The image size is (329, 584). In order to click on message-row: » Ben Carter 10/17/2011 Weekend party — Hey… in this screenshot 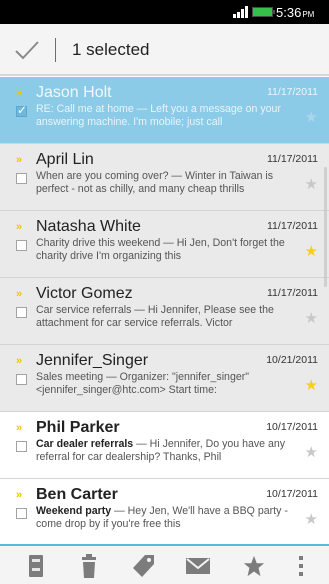, I will do `click(164, 511)`.